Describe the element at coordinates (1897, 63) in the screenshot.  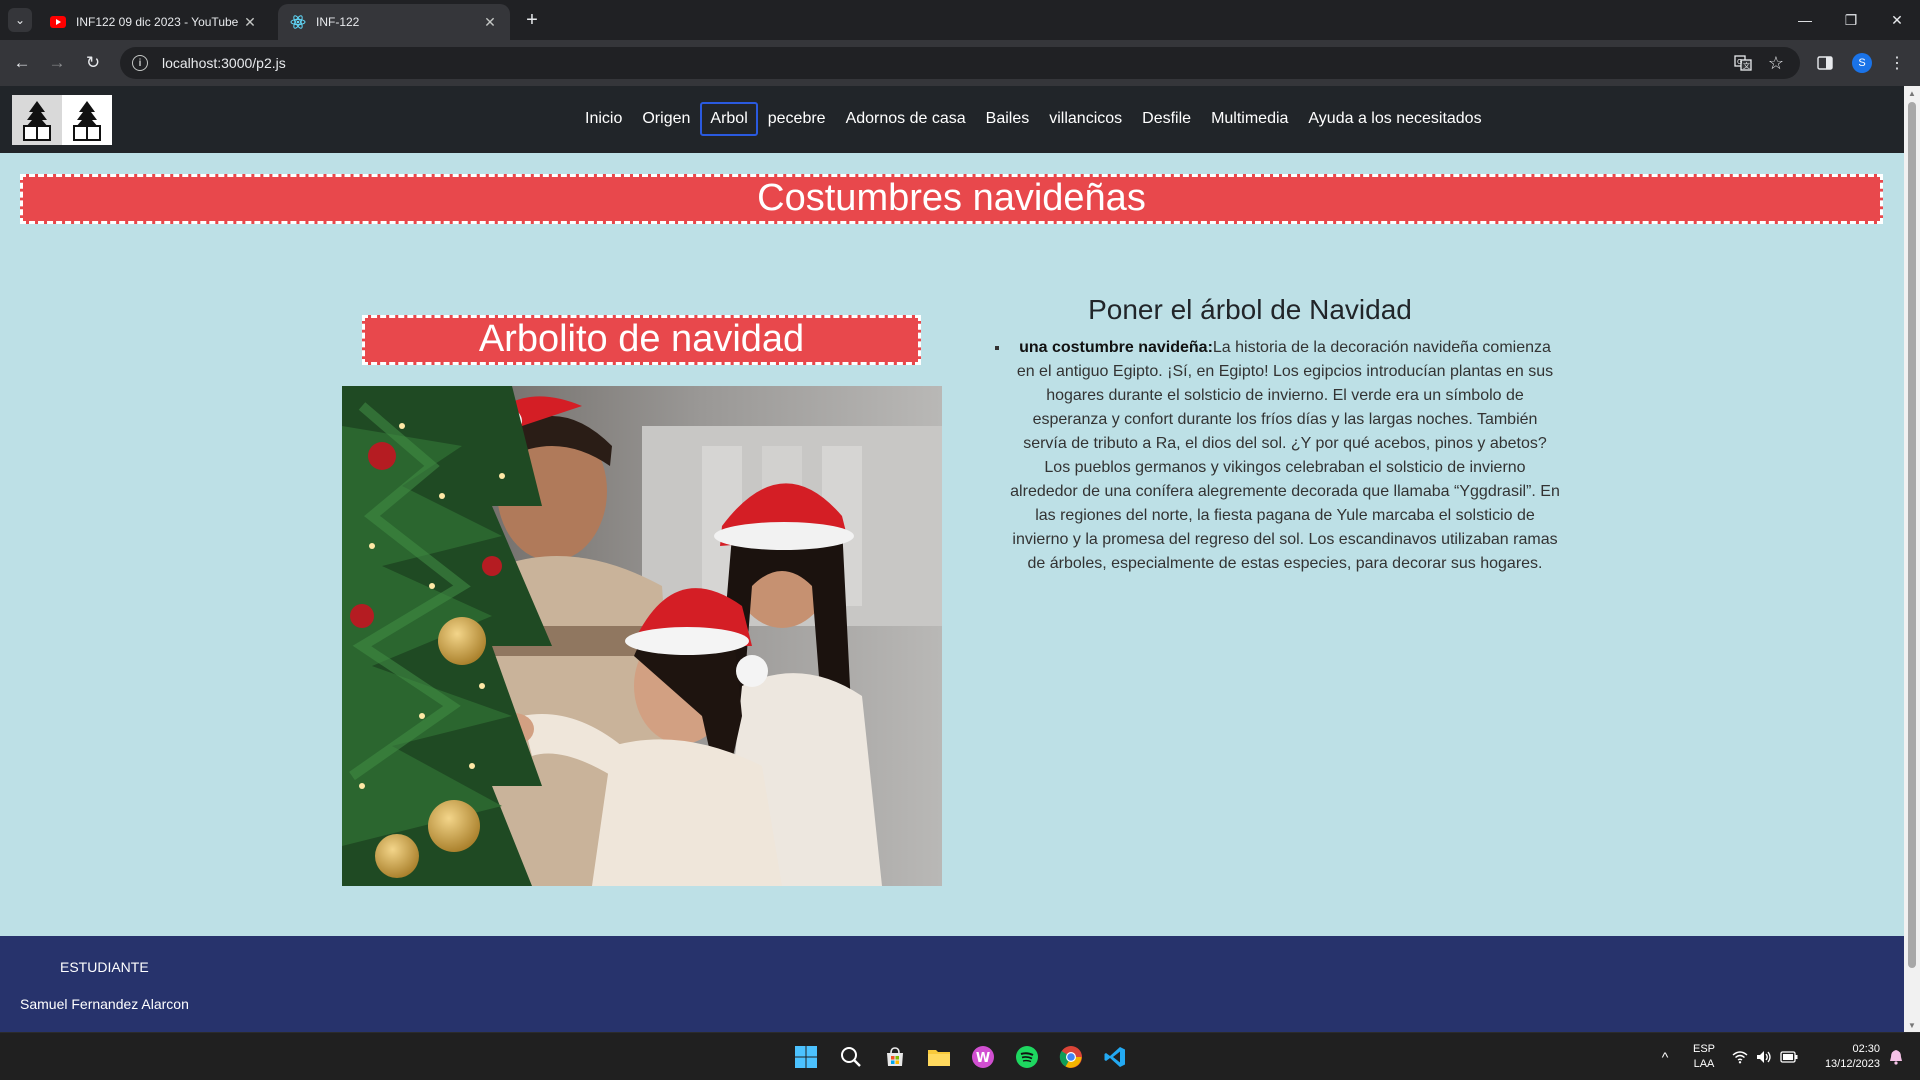
I see `menu-kebab-icon: ⋮` at that location.